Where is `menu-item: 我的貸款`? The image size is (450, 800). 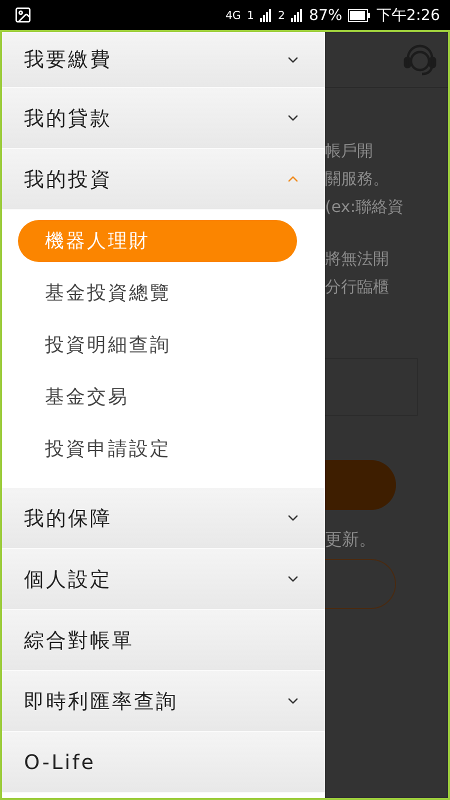
menu-item: 我的貸款 is located at coordinates (163, 118).